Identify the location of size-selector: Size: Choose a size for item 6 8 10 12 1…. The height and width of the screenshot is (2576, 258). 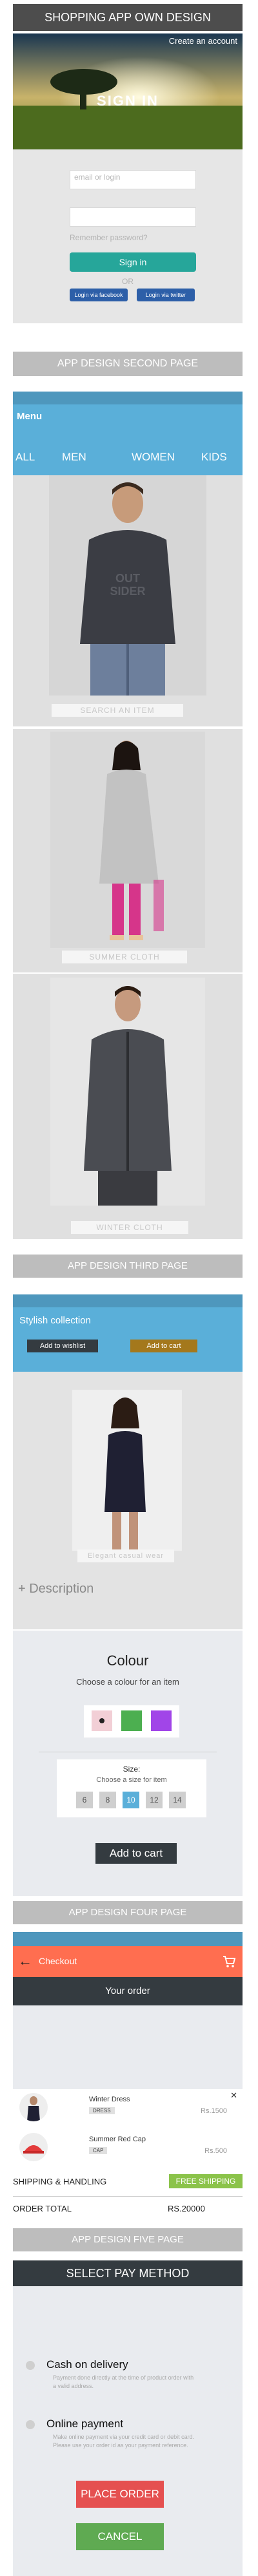
(131, 1788).